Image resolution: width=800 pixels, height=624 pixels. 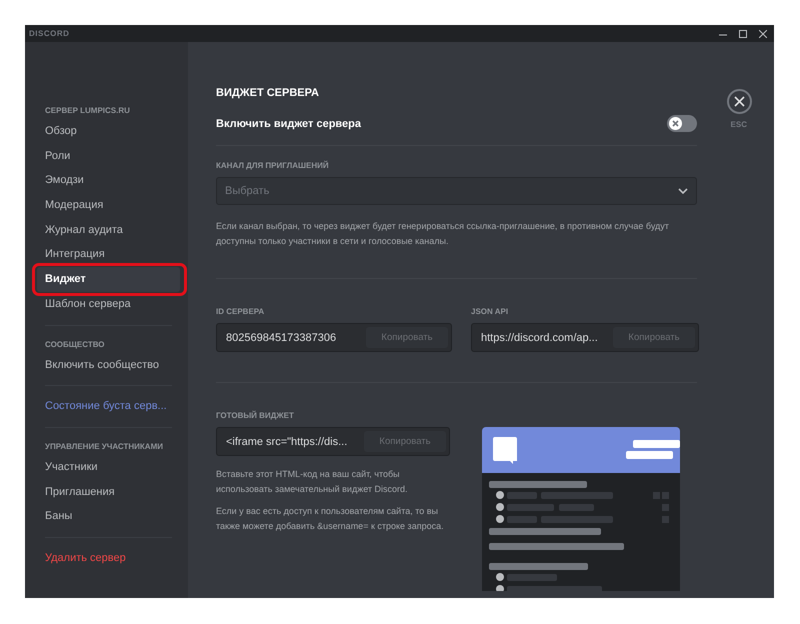 I want to click on field-label: ГОТОВЫЙ ВИДЖЕТ, so click(x=255, y=415).